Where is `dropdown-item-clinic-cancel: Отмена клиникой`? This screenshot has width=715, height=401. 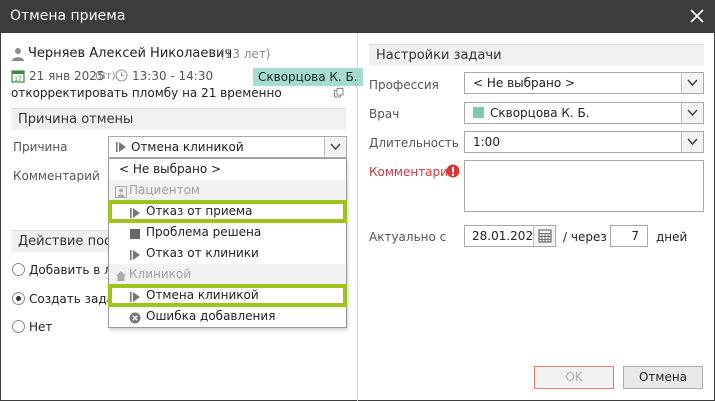
dropdown-item-clinic-cancel: Отмена клиникой is located at coordinates (227, 295).